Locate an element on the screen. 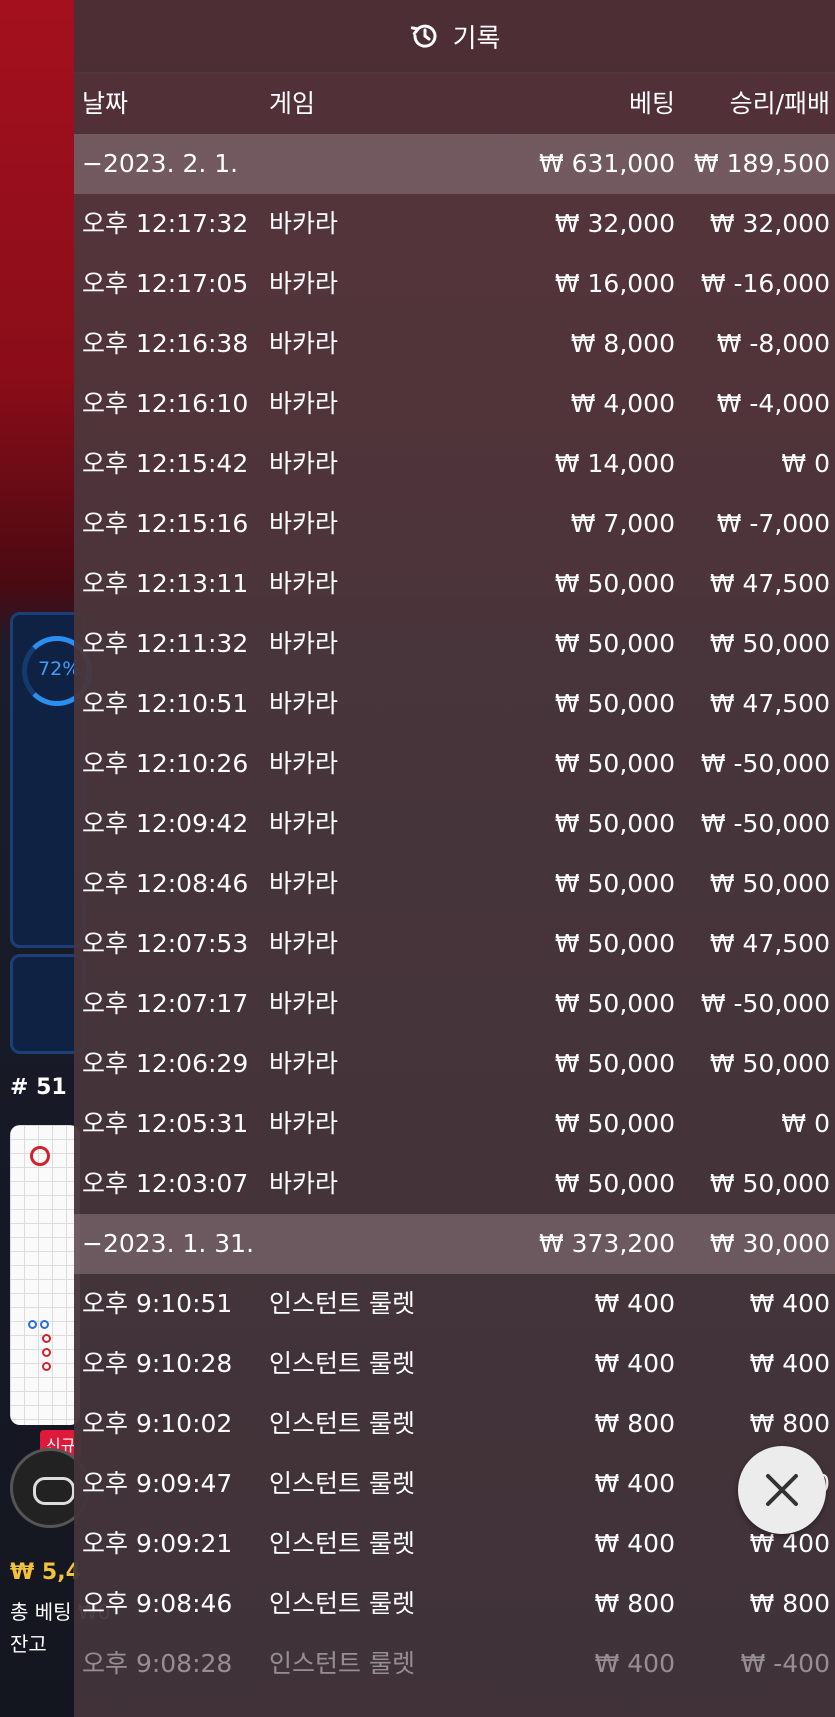 The image size is (835, 1717). history-row: 오후 12:03:07 바카라 ₩ 50,000 ₩ 50,000 is located at coordinates (454, 1184).